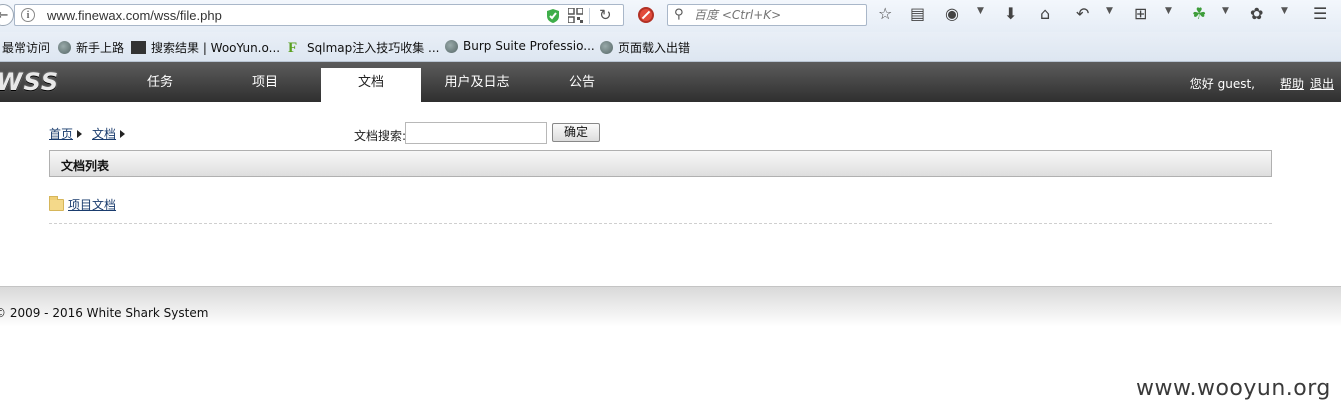  I want to click on bookmark-label: 页面载入出错, so click(654, 48).